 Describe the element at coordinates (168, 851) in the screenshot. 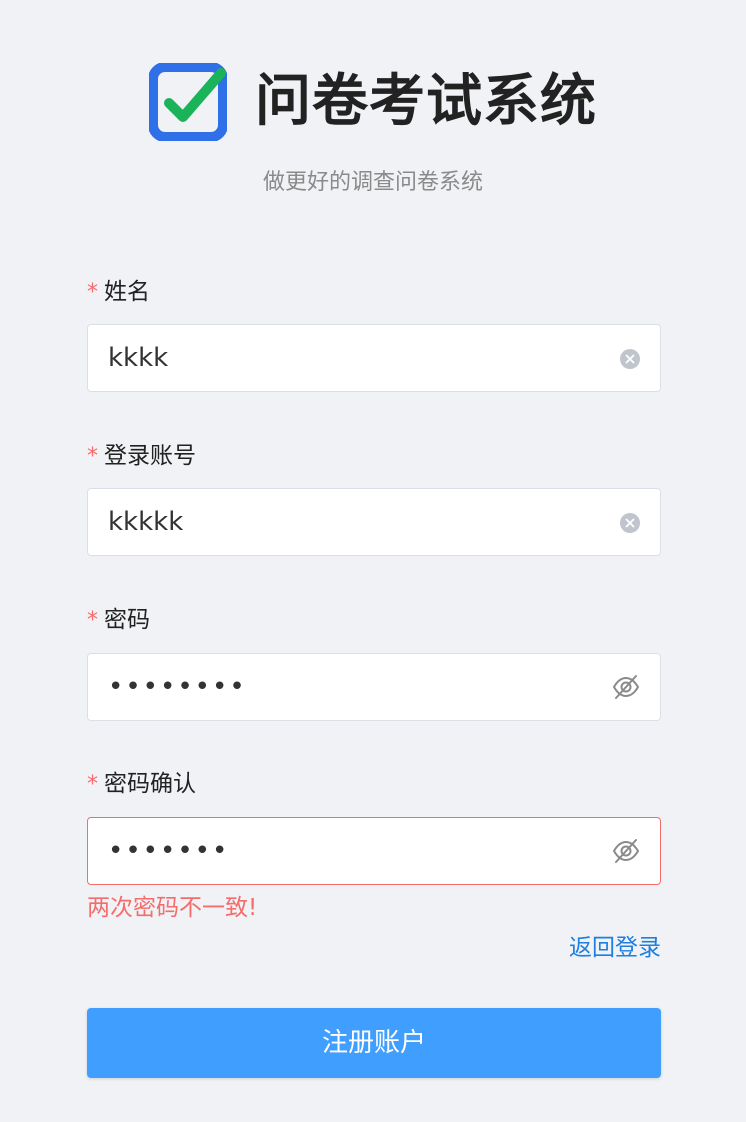

I see `confirm-password-input-value: •••••••` at that location.